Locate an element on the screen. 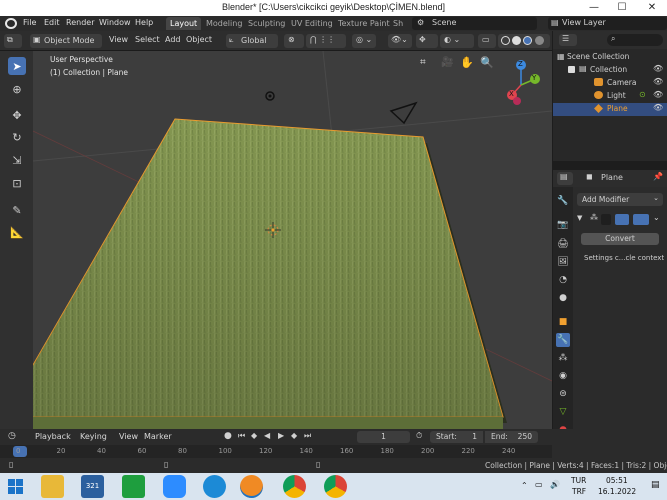 The image size is (667, 500). add-modifier-dropdown: Add Modifier ⌄ is located at coordinates (620, 199).